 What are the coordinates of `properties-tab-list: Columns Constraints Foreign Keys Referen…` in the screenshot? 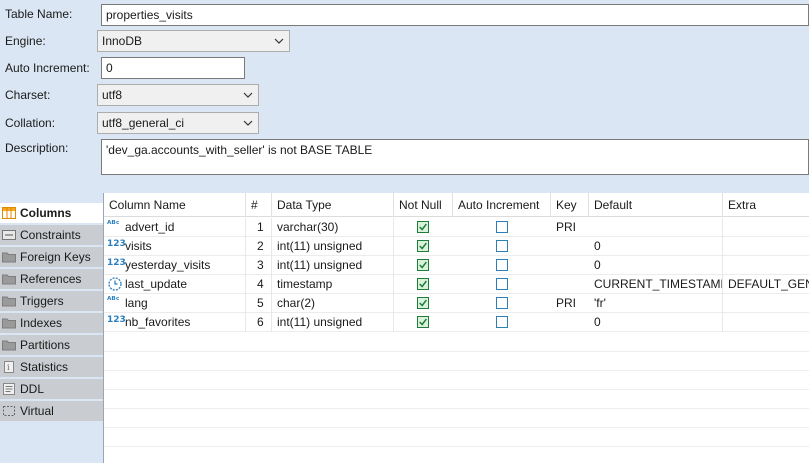 It's located at (51, 333).